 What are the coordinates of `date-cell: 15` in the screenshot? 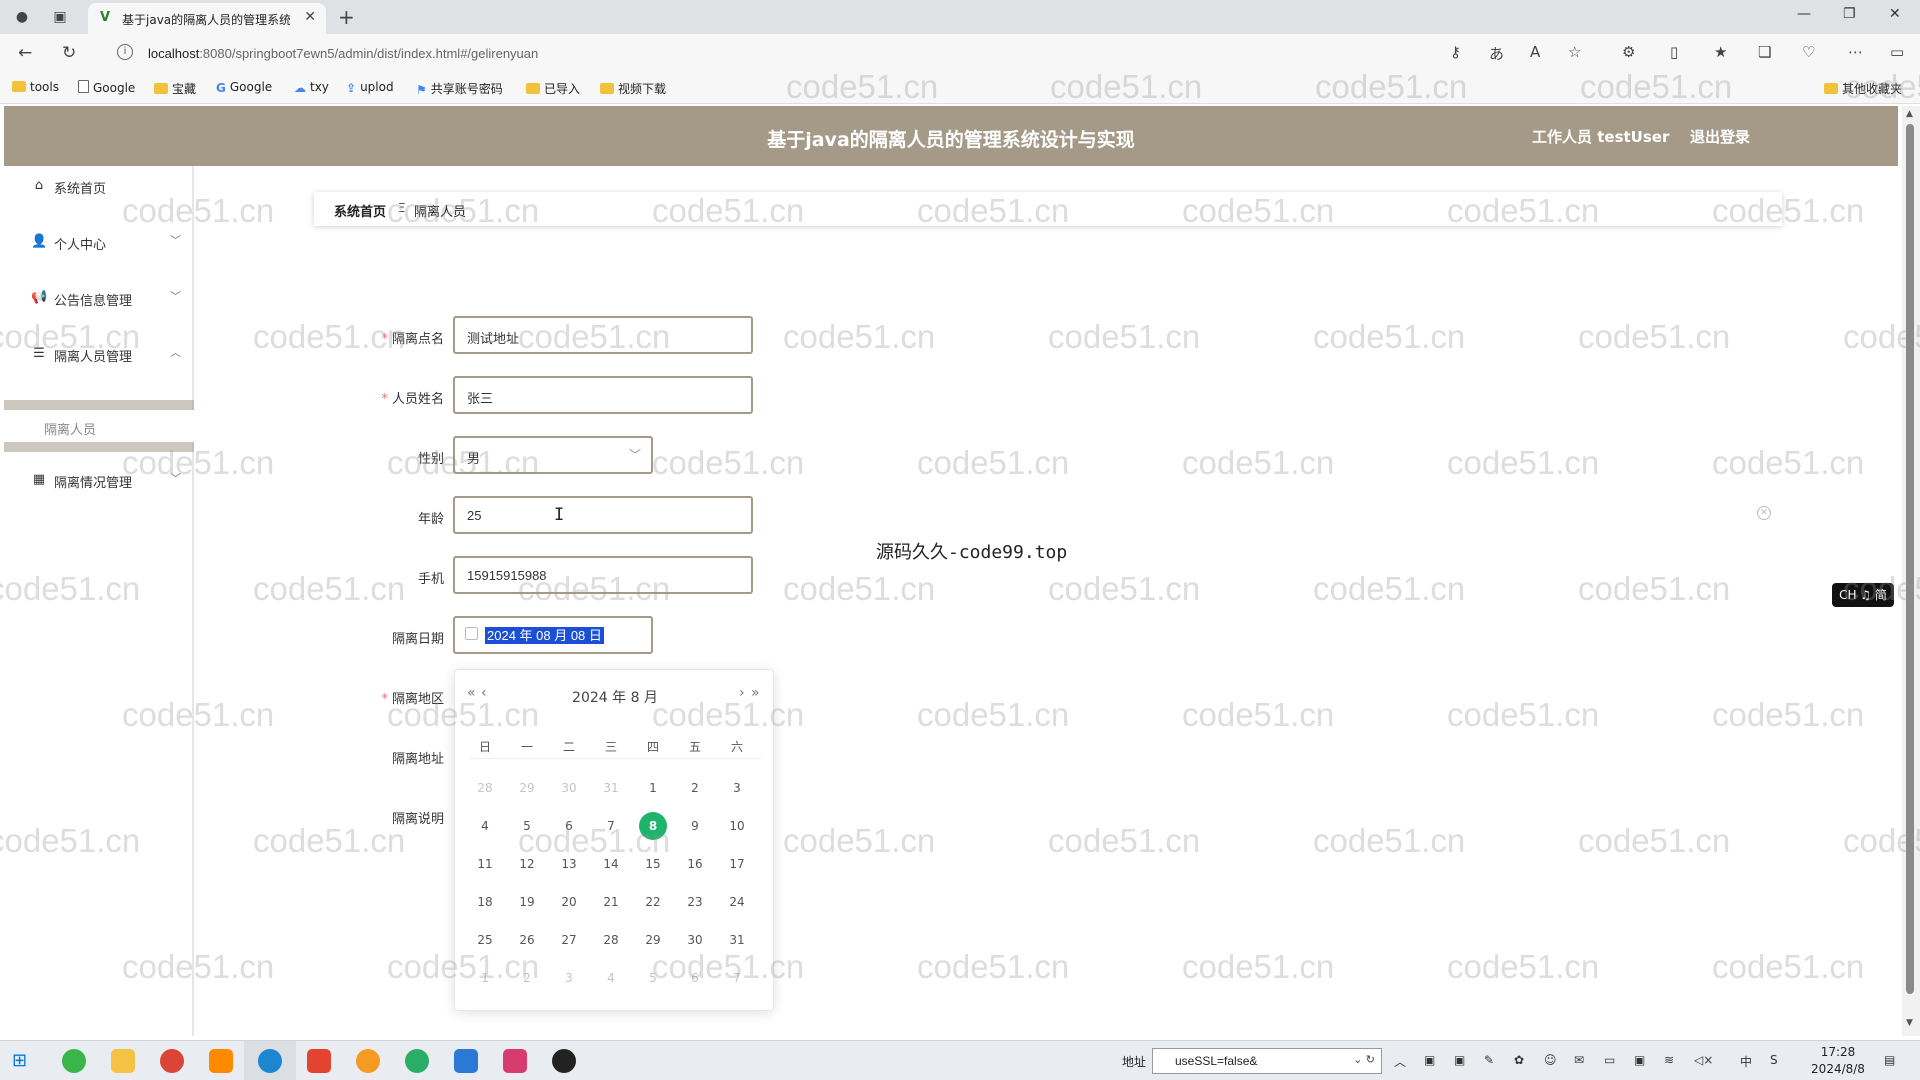 It's located at (653, 864).